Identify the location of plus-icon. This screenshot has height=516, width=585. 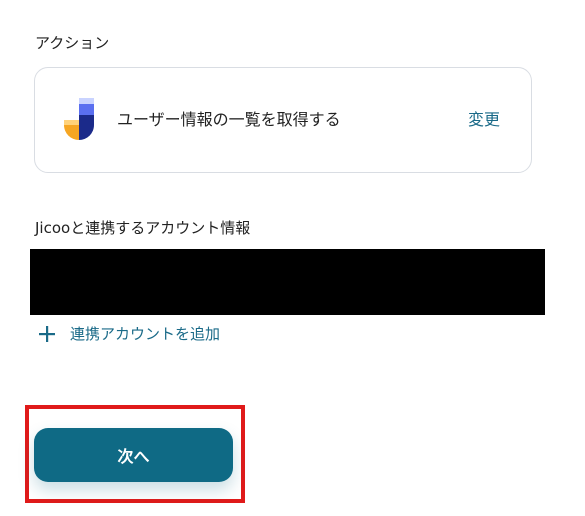
(47, 334).